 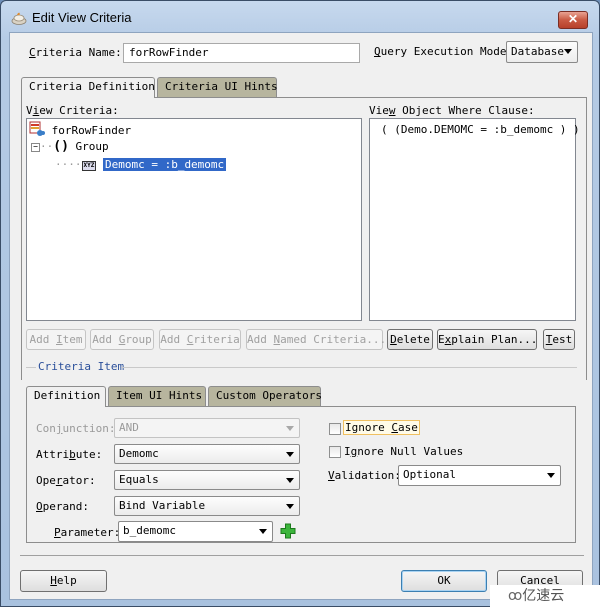 What do you see at coordinates (82, 17) in the screenshot?
I see `window-title: Edit View Criteria` at bounding box center [82, 17].